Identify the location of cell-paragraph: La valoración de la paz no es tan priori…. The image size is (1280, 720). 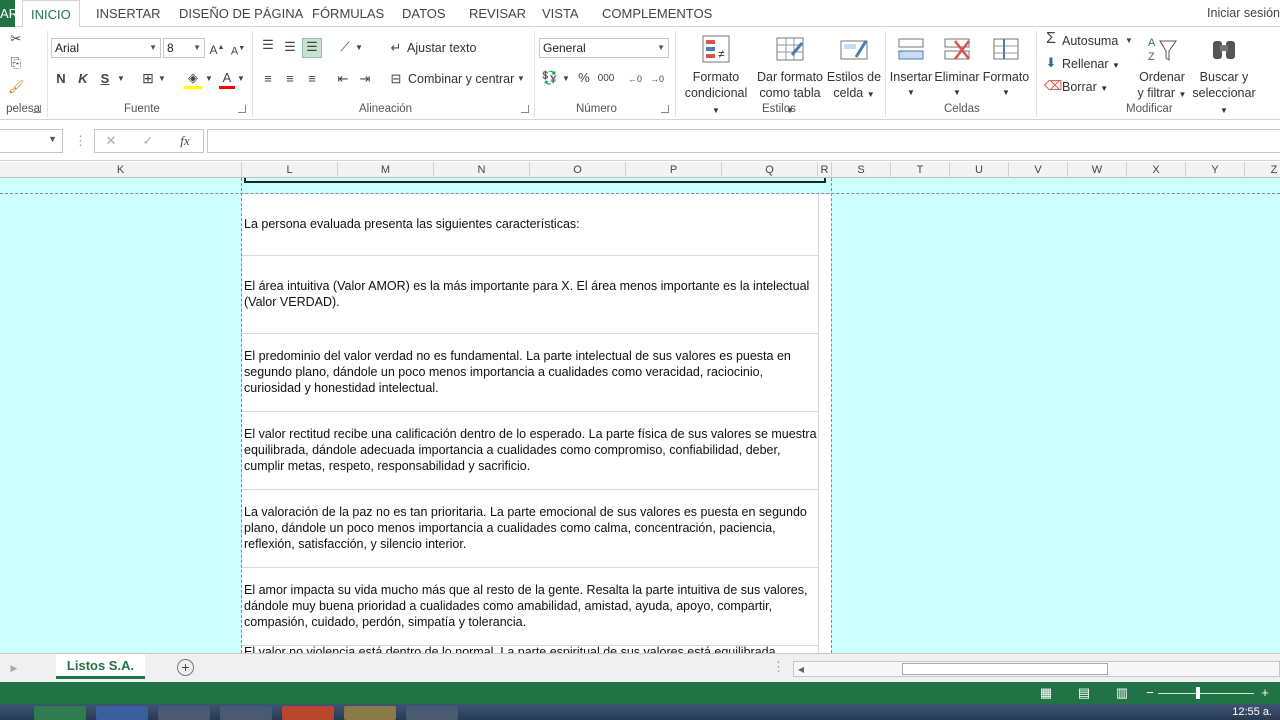
(531, 528).